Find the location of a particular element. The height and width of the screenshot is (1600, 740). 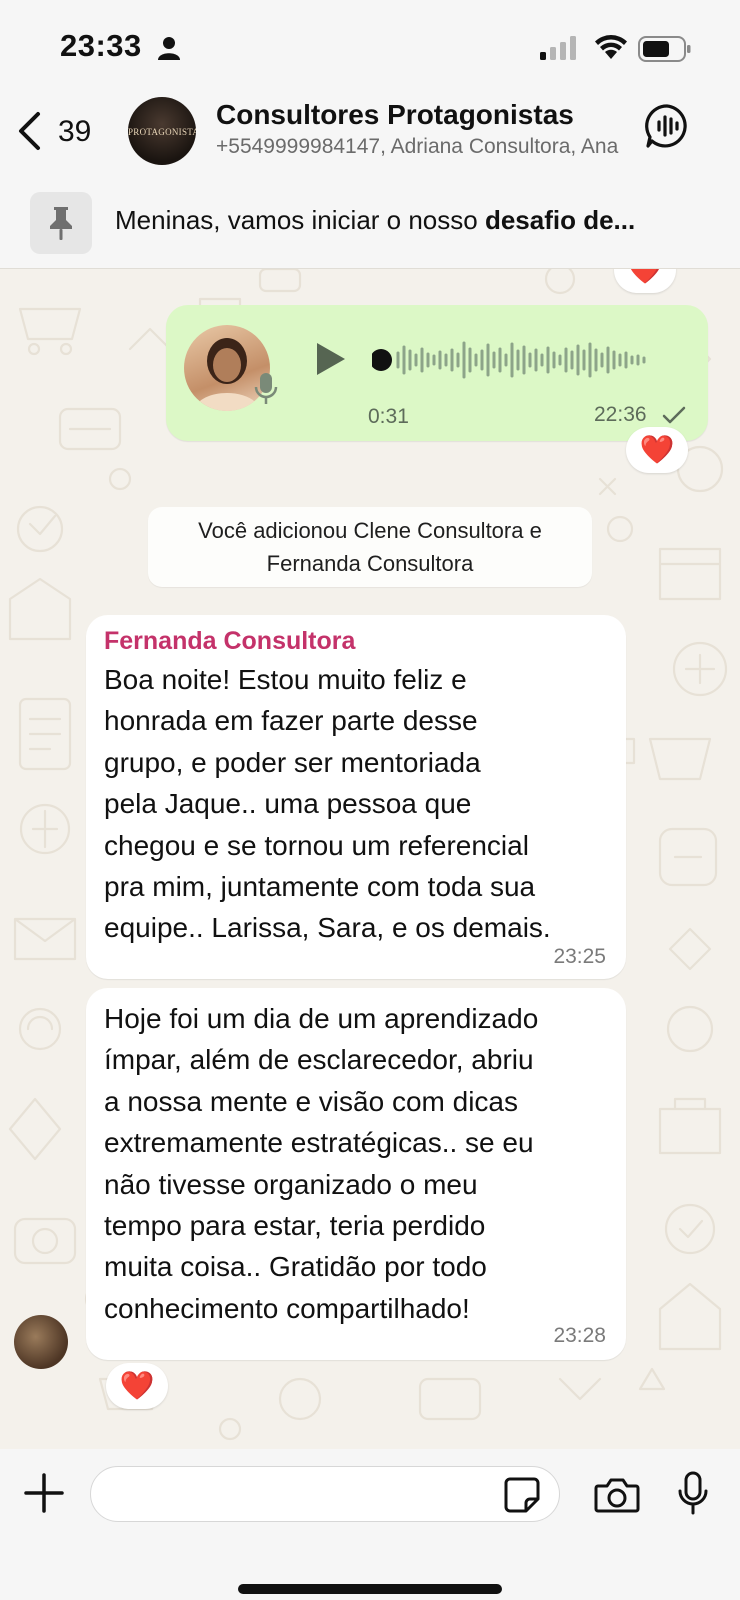

voice-duration: 0:31 is located at coordinates (388, 416).